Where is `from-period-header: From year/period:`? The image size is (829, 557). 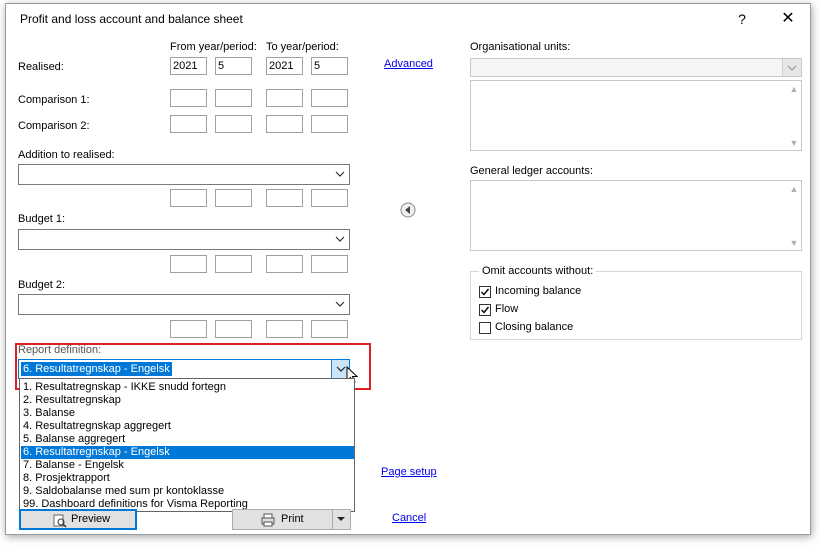 from-period-header: From year/period: is located at coordinates (213, 47).